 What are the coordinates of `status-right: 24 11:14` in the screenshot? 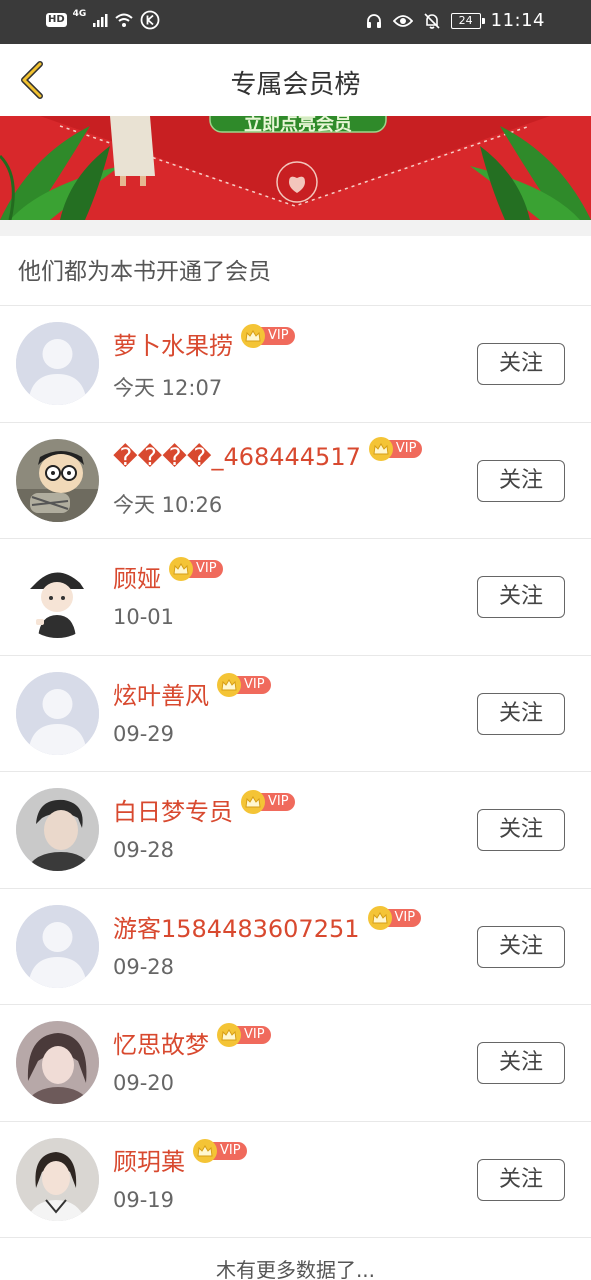 It's located at (455, 20).